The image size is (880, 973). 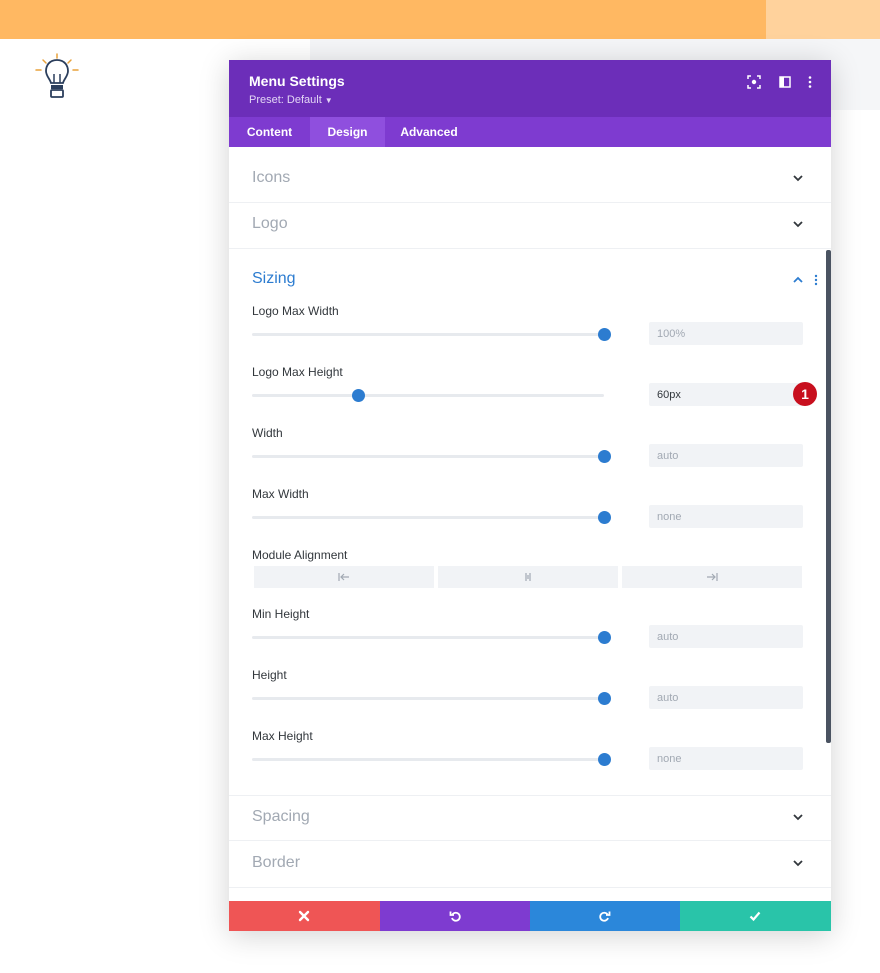 I want to click on field-label: Min Height, so click(x=281, y=614).